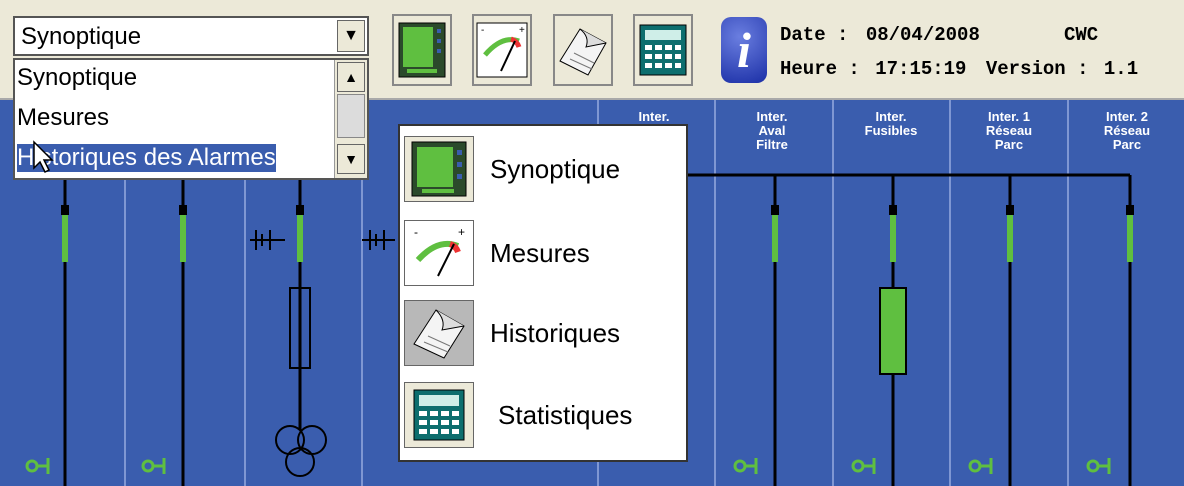 The height and width of the screenshot is (486, 1184). Describe the element at coordinates (555, 169) in the screenshot. I see `popup-item-label: Synoptique` at that location.